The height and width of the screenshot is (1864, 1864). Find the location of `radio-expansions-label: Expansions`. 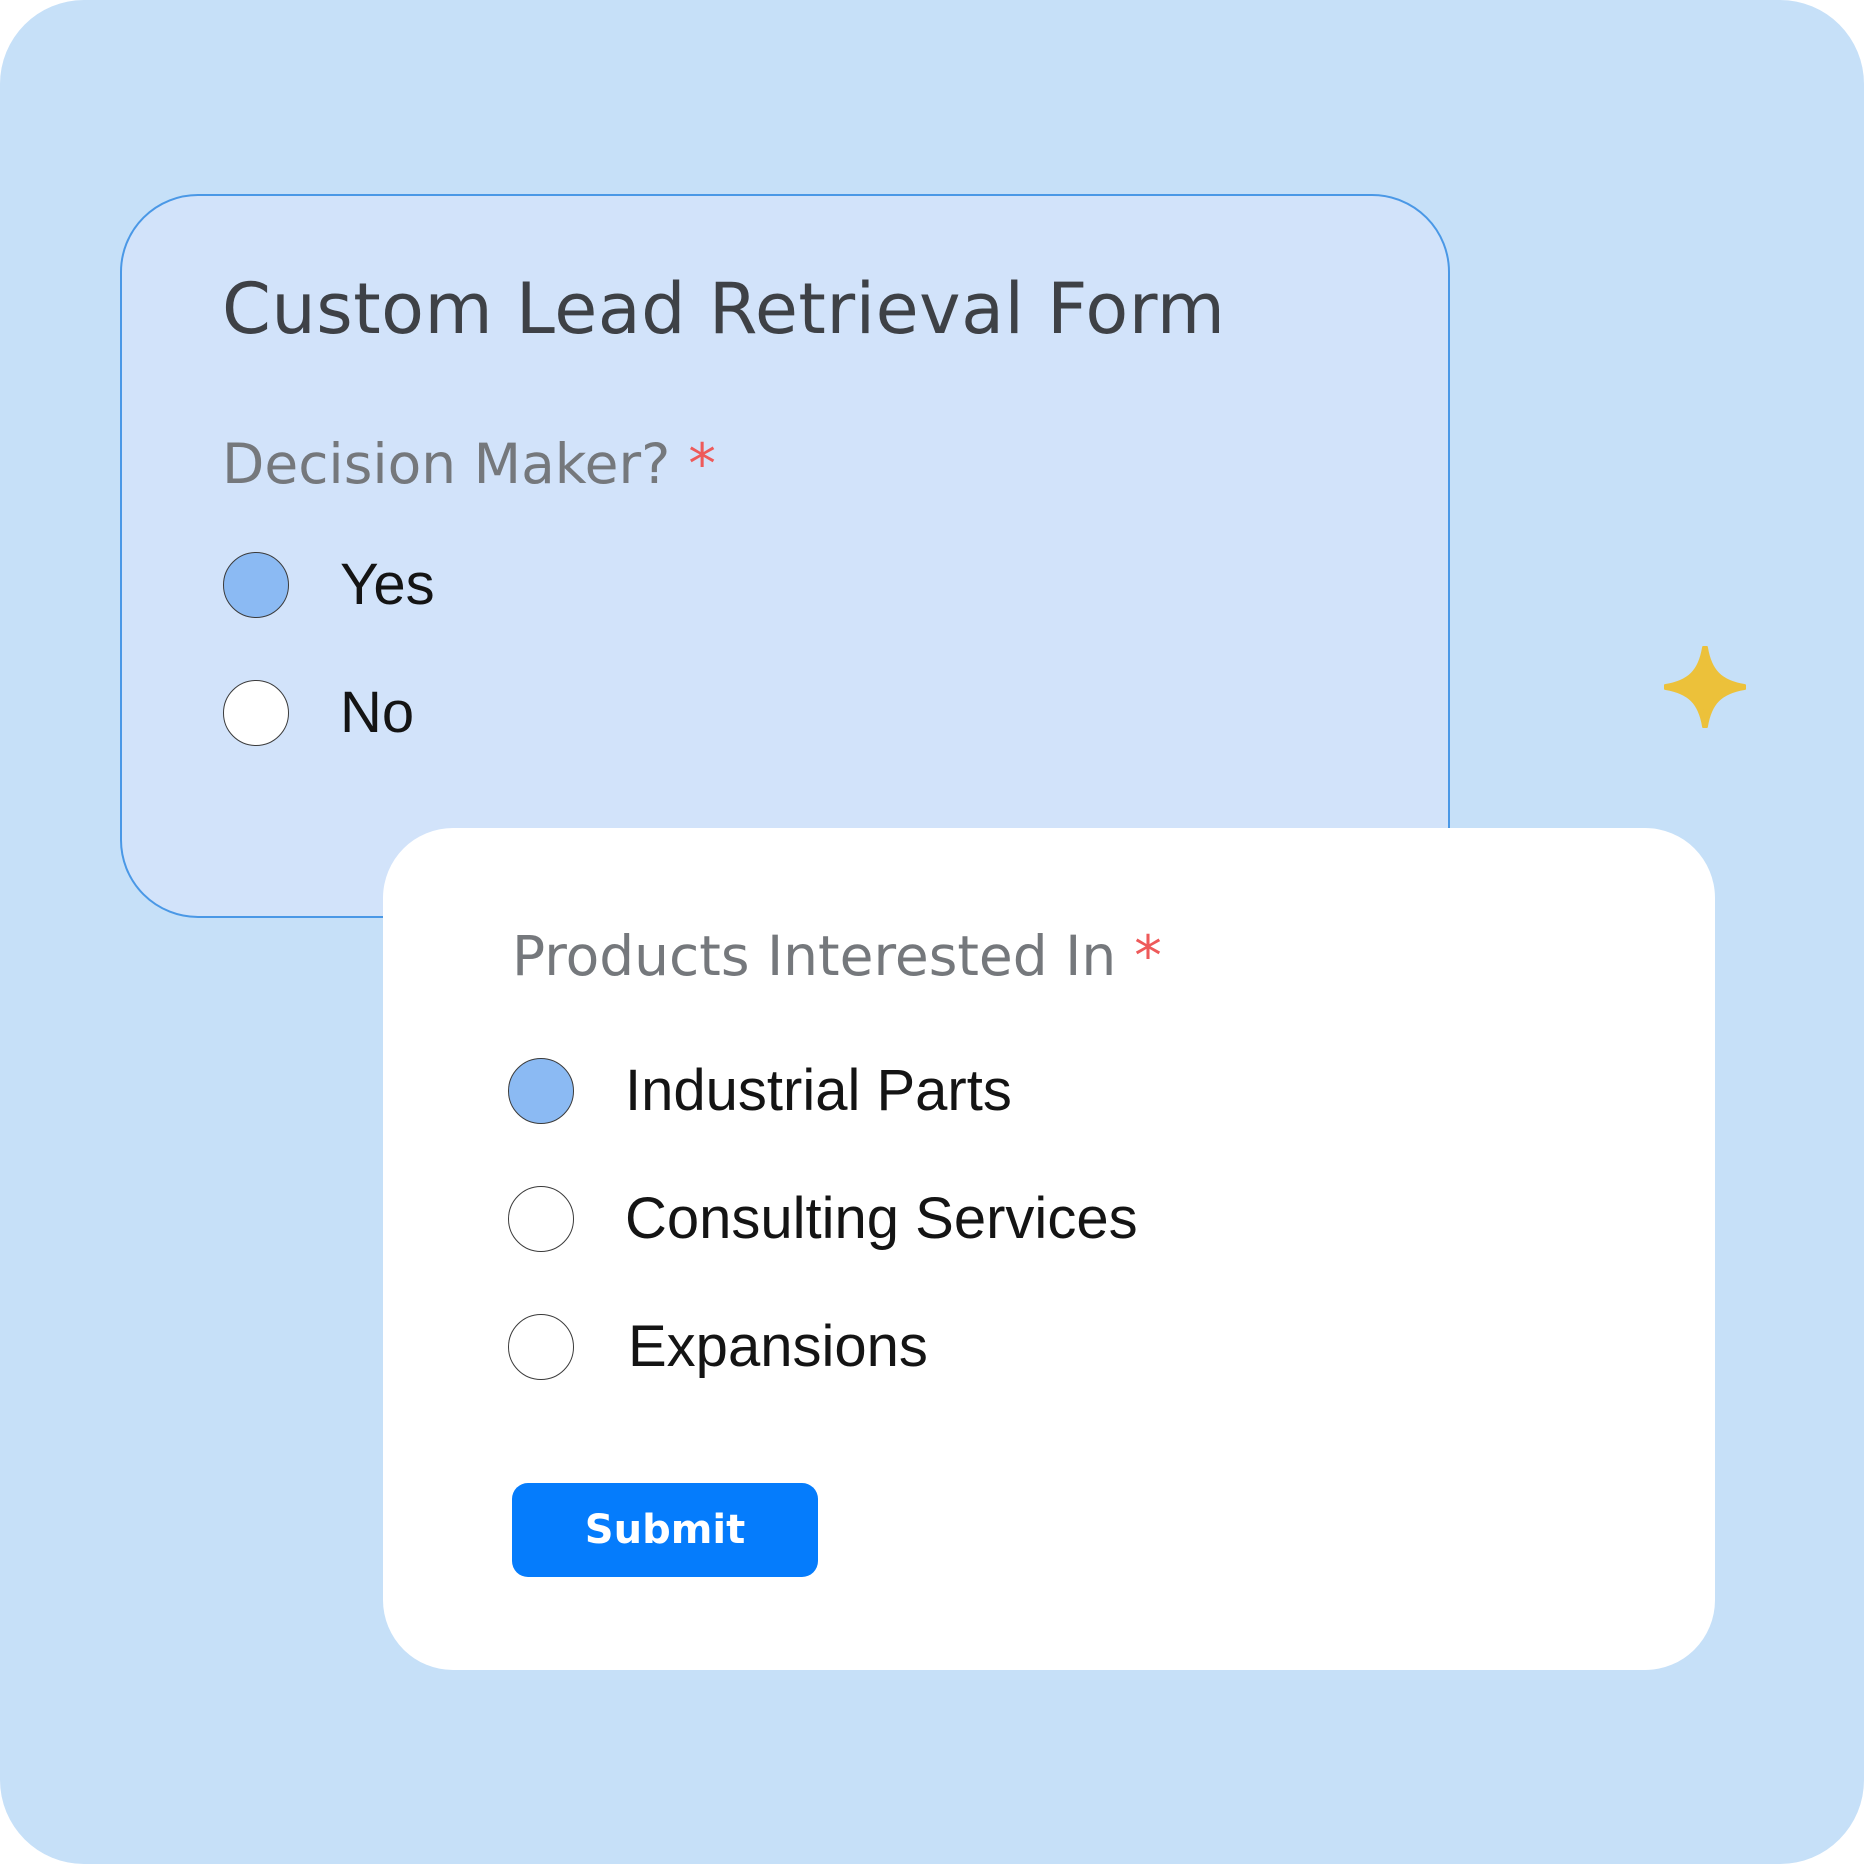

radio-expansions-label: Expansions is located at coordinates (778, 1346).